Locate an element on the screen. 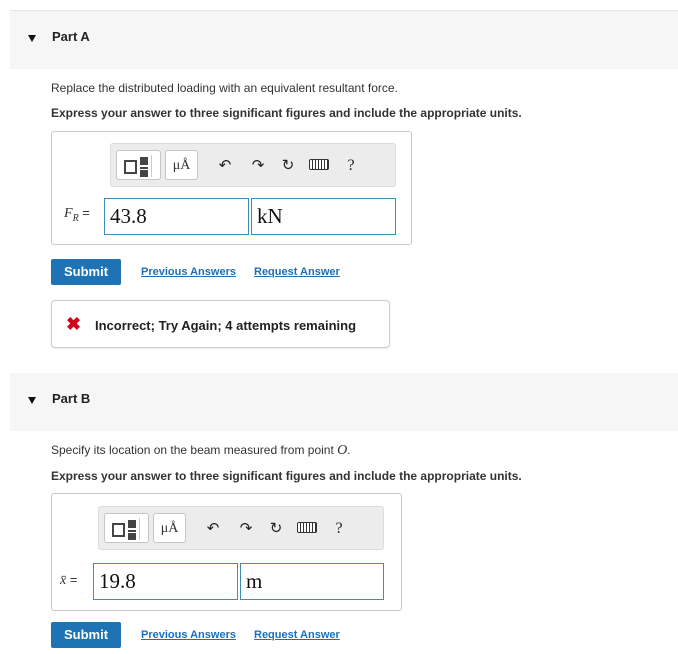 Image resolution: width=678 pixels, height=654 pixels. variable-subscript: R is located at coordinates (75, 218).